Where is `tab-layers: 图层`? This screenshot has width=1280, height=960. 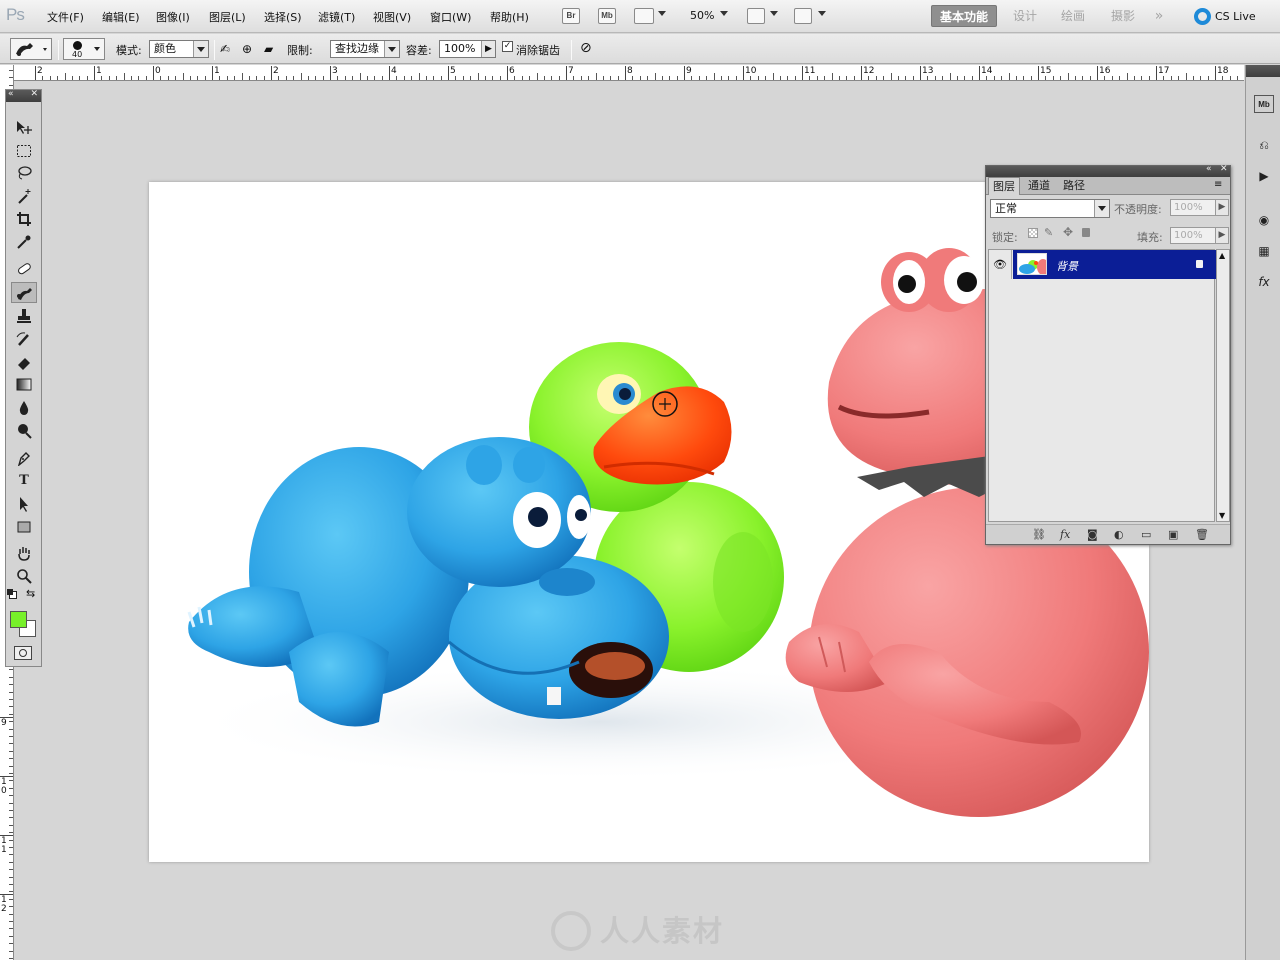
tab-layers: 图层 is located at coordinates (1004, 186).